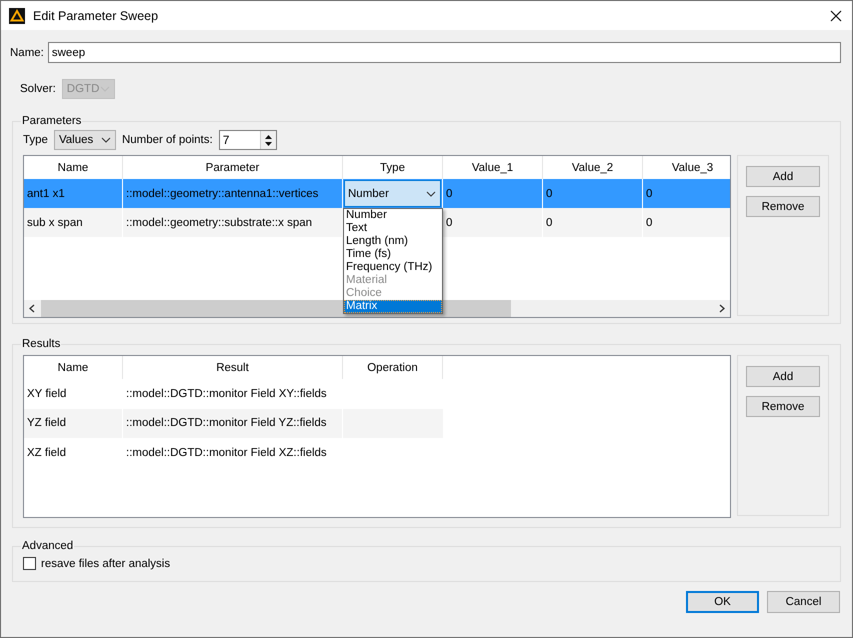  I want to click on dropdown-option: Number, so click(393, 215).